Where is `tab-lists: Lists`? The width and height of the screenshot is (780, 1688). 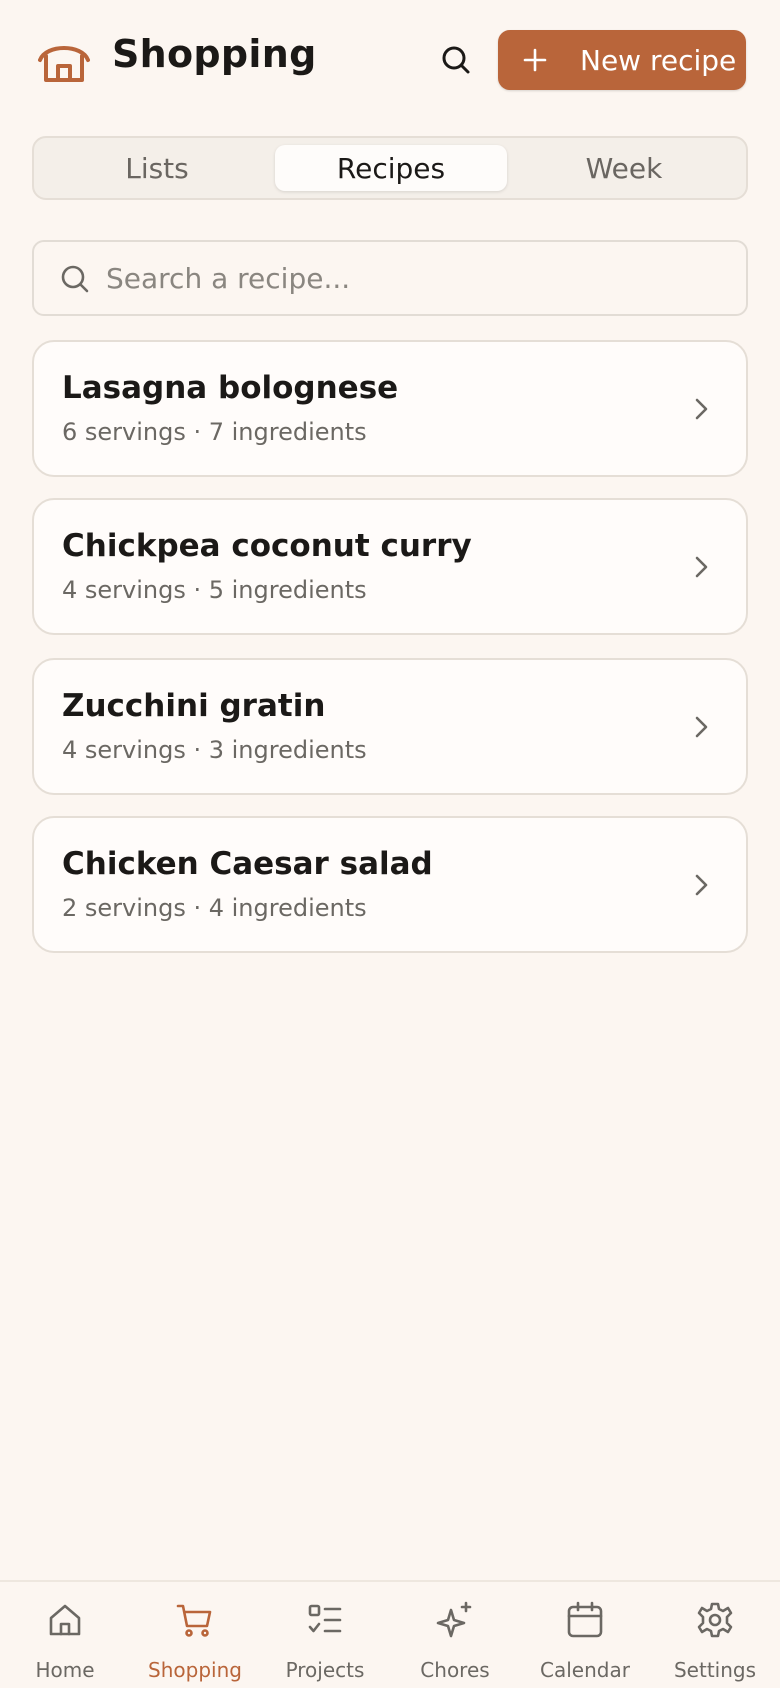
tab-lists: Lists is located at coordinates (157, 168).